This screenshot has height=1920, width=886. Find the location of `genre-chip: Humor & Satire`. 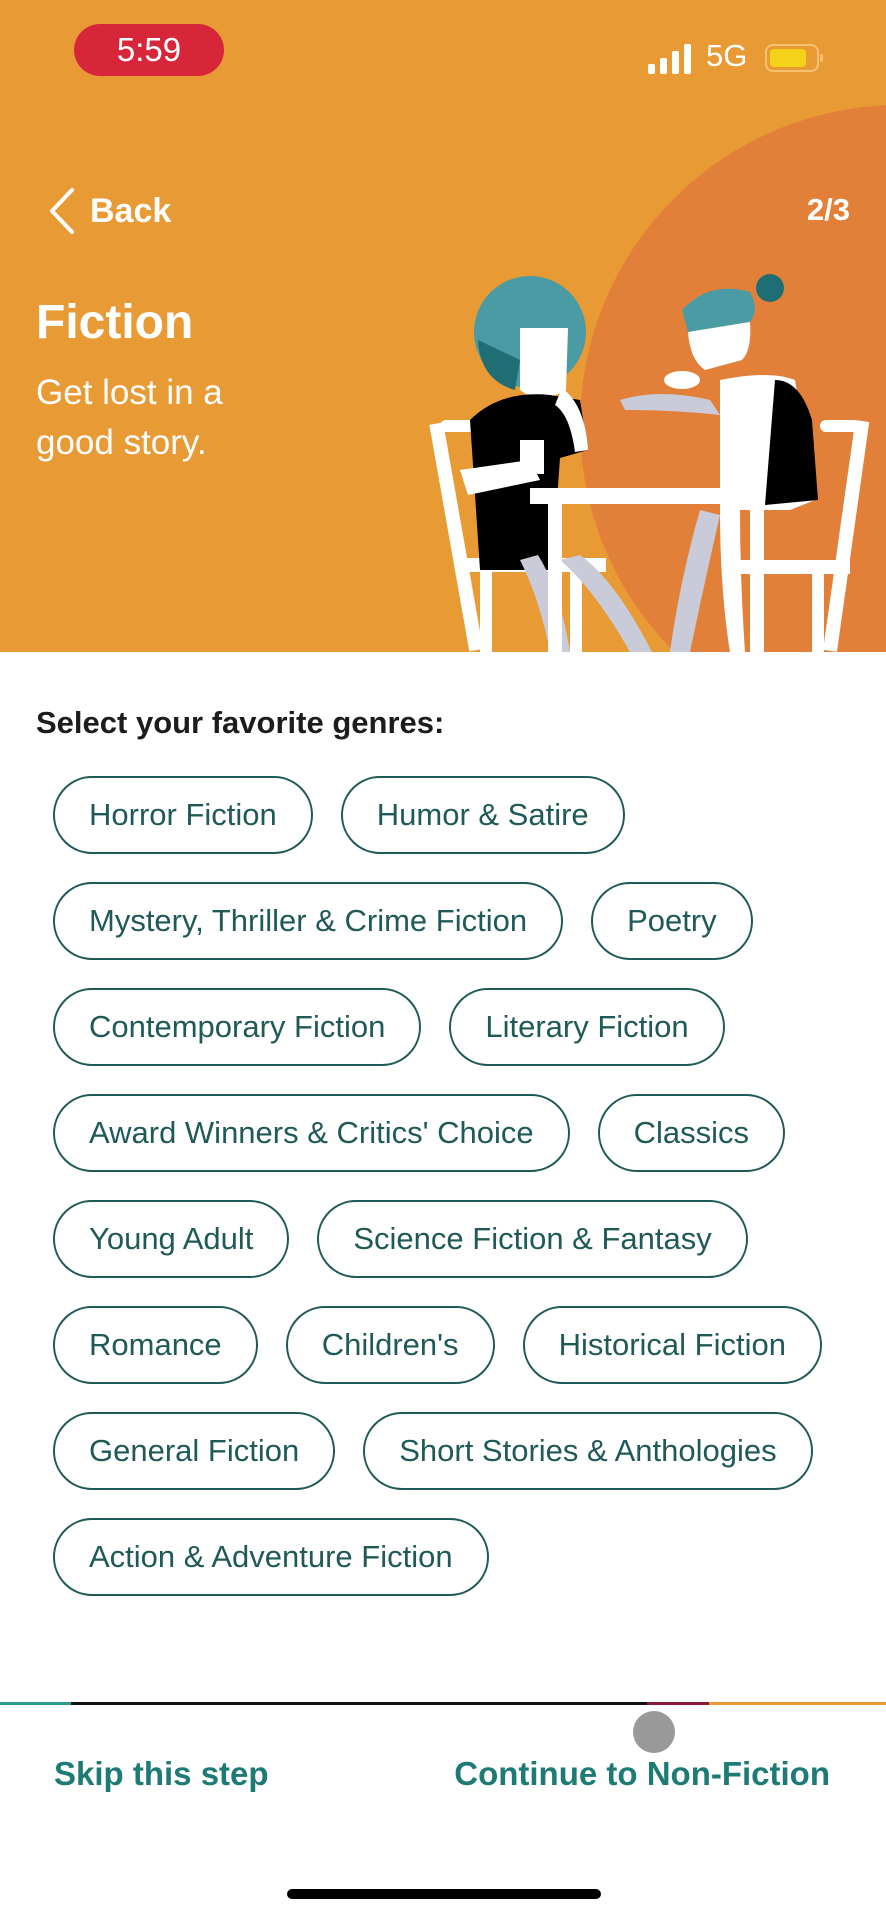

genre-chip: Humor & Satire is located at coordinates (482, 815).